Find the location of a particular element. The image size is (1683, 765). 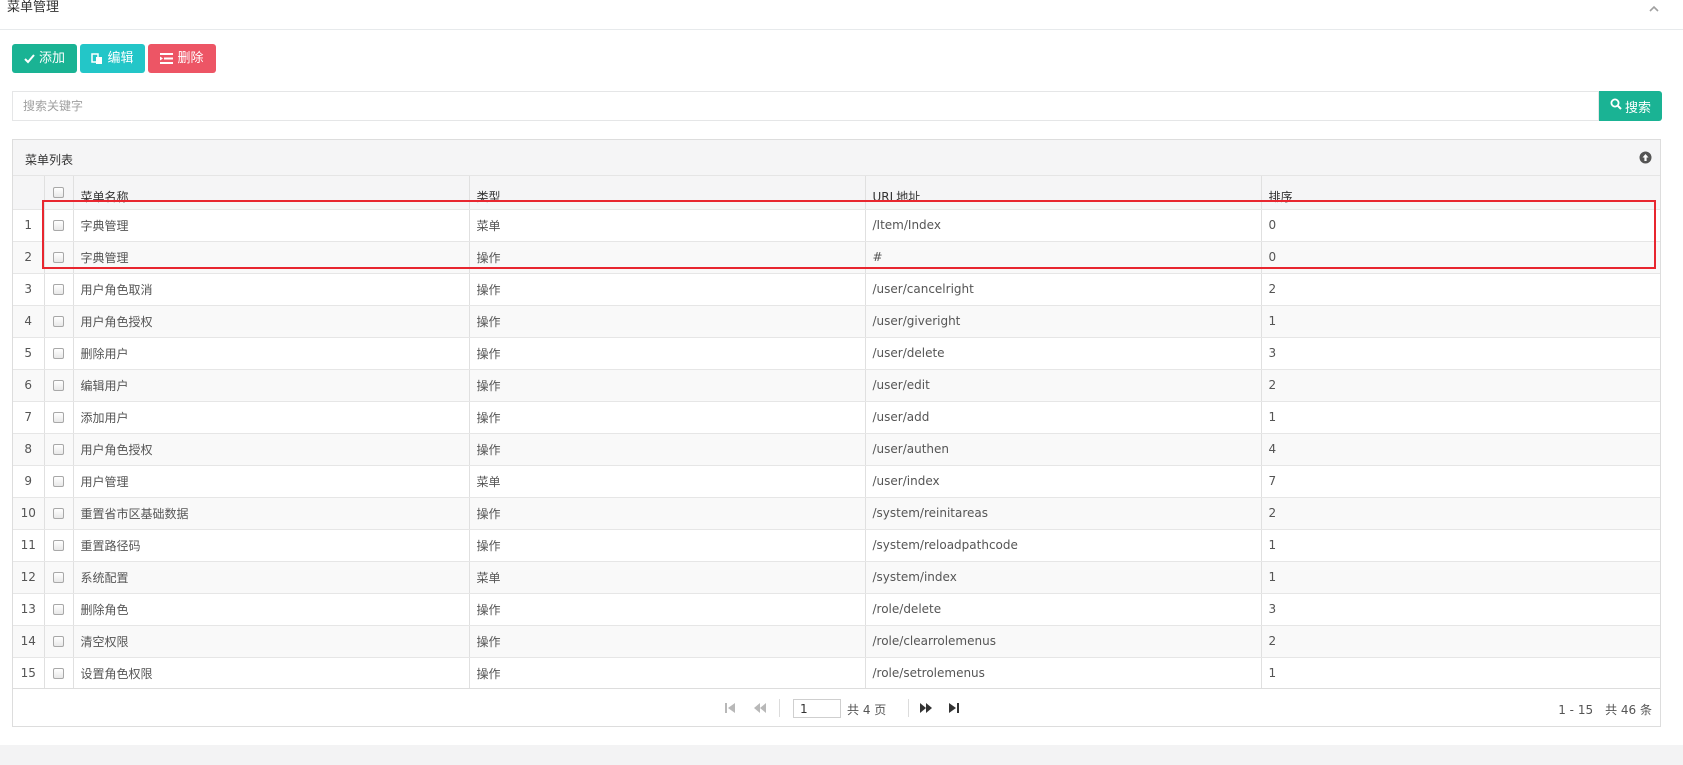

column-header-name: 菜单名称 is located at coordinates (271, 193).